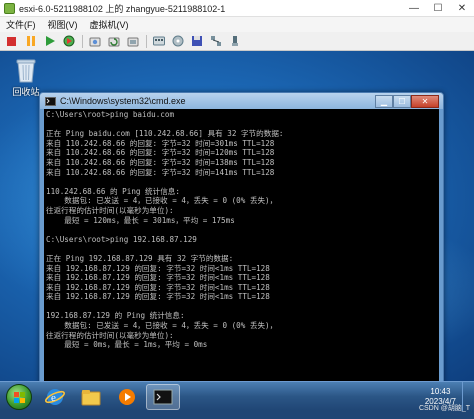  I want to click on cmd-titlebar: C:\Windows\system32\cmd.exe ▁ ☐ ✕, so click(241, 101).